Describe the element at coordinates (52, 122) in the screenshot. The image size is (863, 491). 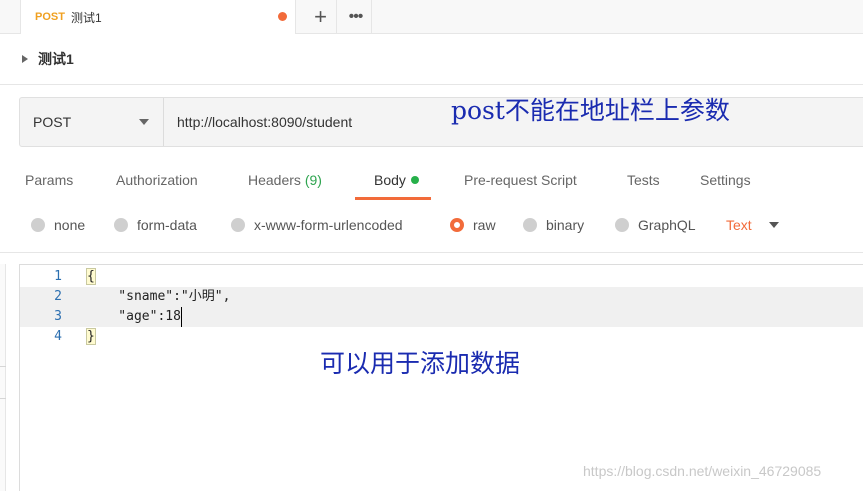
I see `method-label: POST` at that location.